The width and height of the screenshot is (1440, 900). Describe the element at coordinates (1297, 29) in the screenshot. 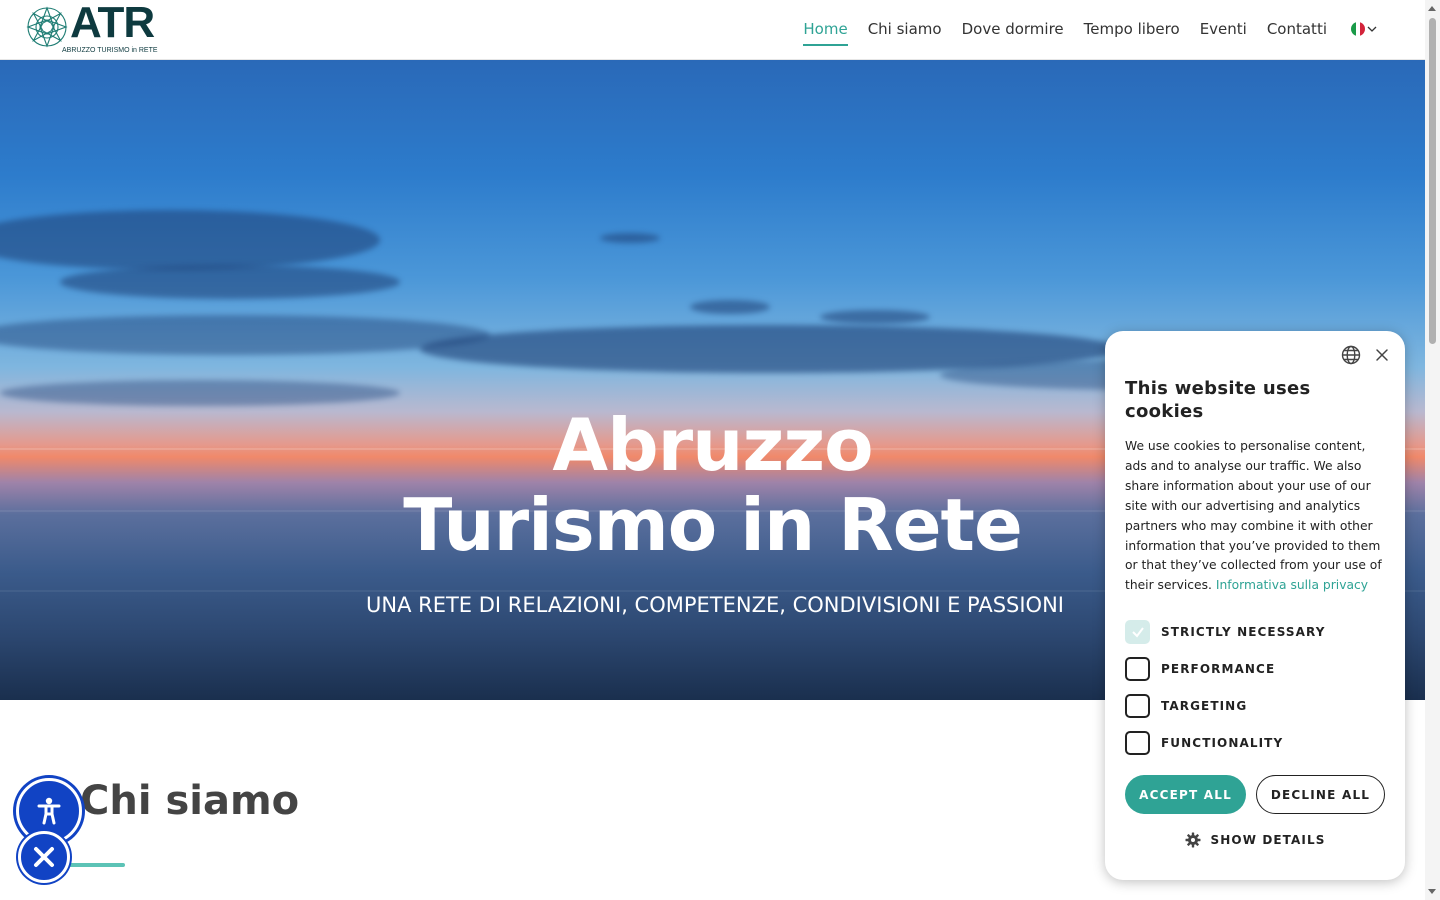

I see `nav-item-contatti: Contatti` at that location.